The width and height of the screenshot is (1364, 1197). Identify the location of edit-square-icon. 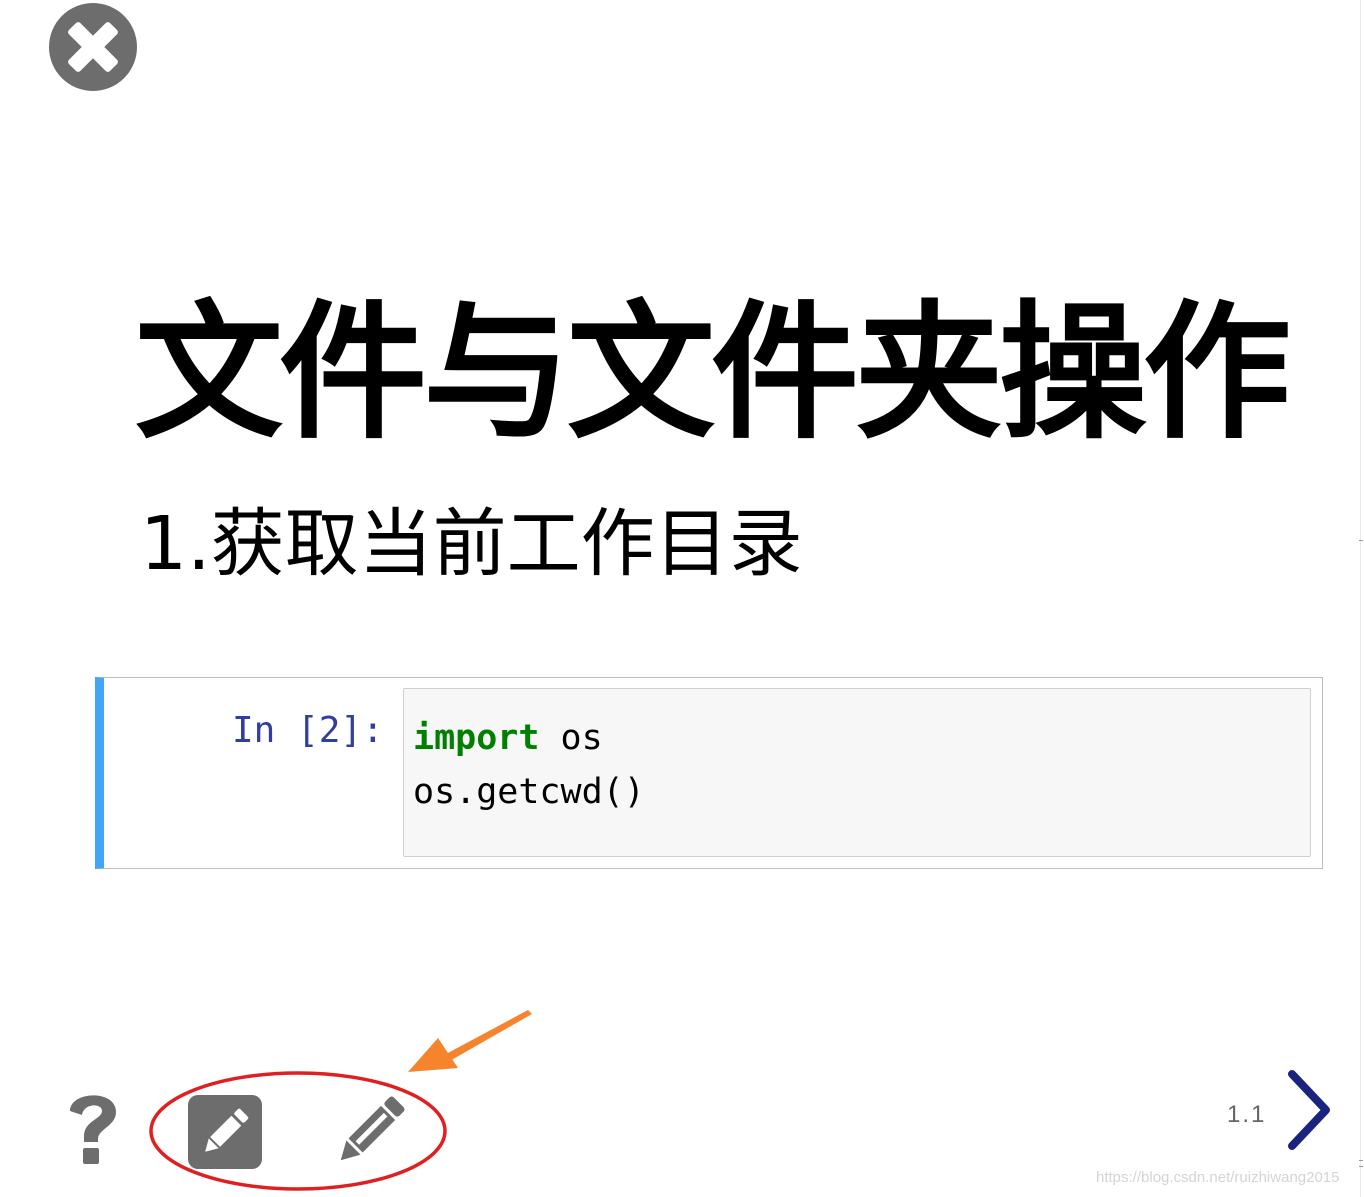
(225, 1132).